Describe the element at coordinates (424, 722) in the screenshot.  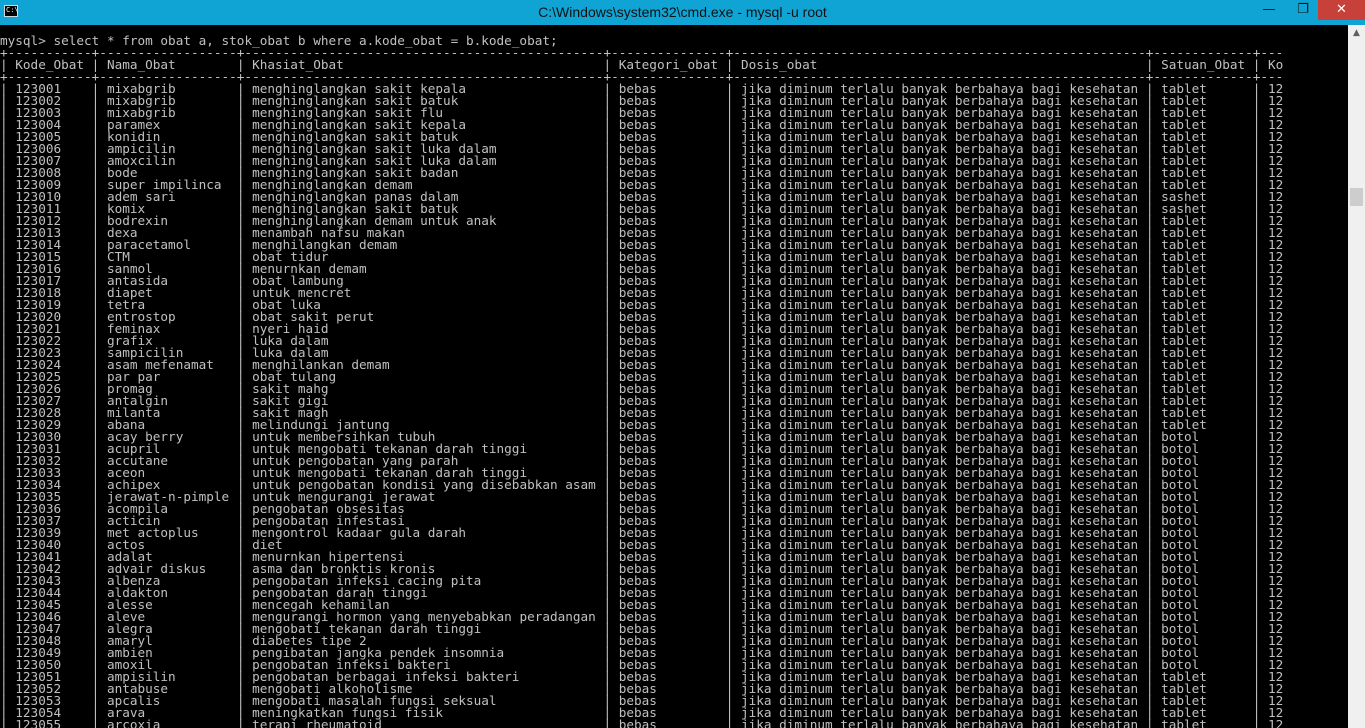
I see `table-cell: terapi rheumatoid` at that location.